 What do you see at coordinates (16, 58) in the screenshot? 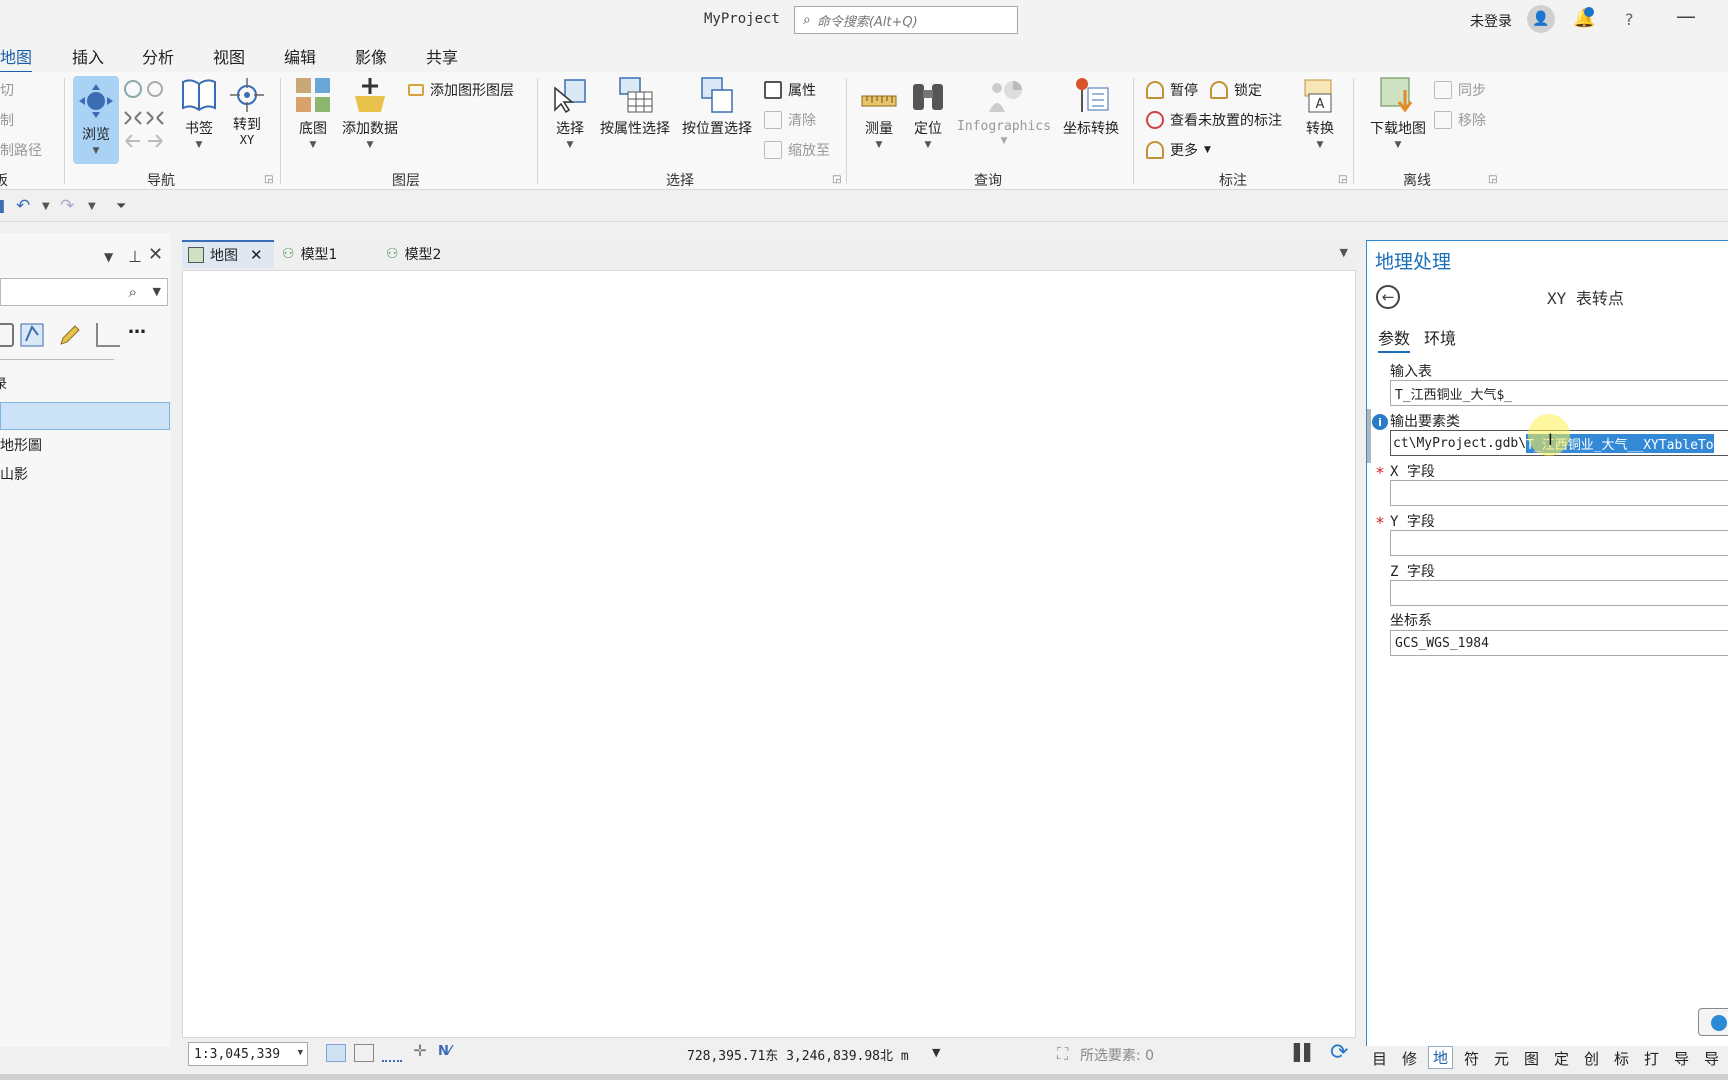
I see `tab-map: 地图` at bounding box center [16, 58].